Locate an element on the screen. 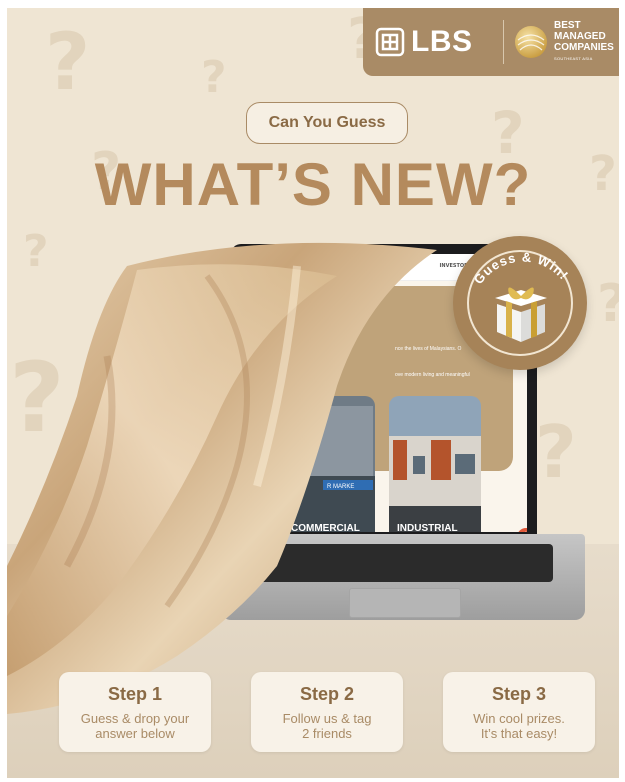 The height and width of the screenshot is (782, 625). best-managed-companies-award: BEST MANAGED COMPANIES SOUTHEAST ASIA is located at coordinates (564, 42).